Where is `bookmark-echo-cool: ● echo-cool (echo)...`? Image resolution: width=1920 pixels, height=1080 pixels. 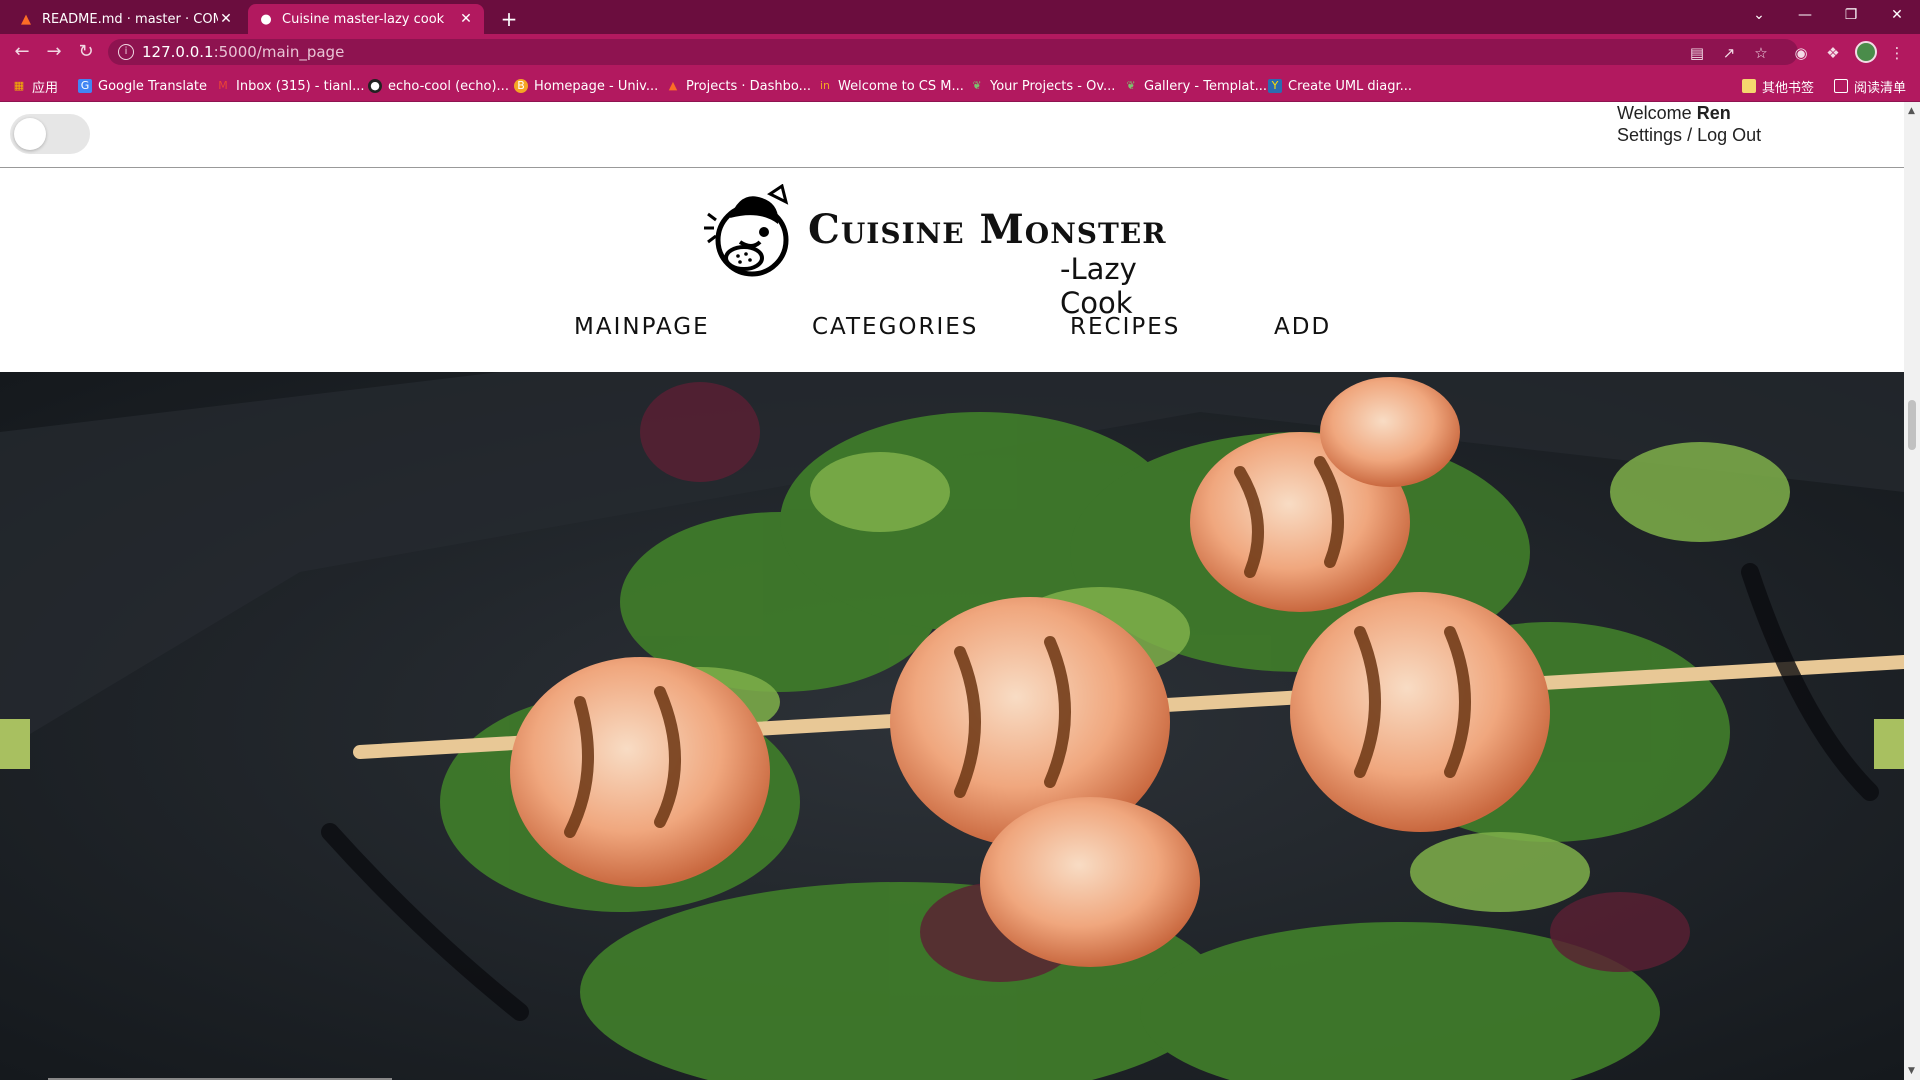 bookmark-echo-cool: ● echo-cool (echo)... is located at coordinates (438, 86).